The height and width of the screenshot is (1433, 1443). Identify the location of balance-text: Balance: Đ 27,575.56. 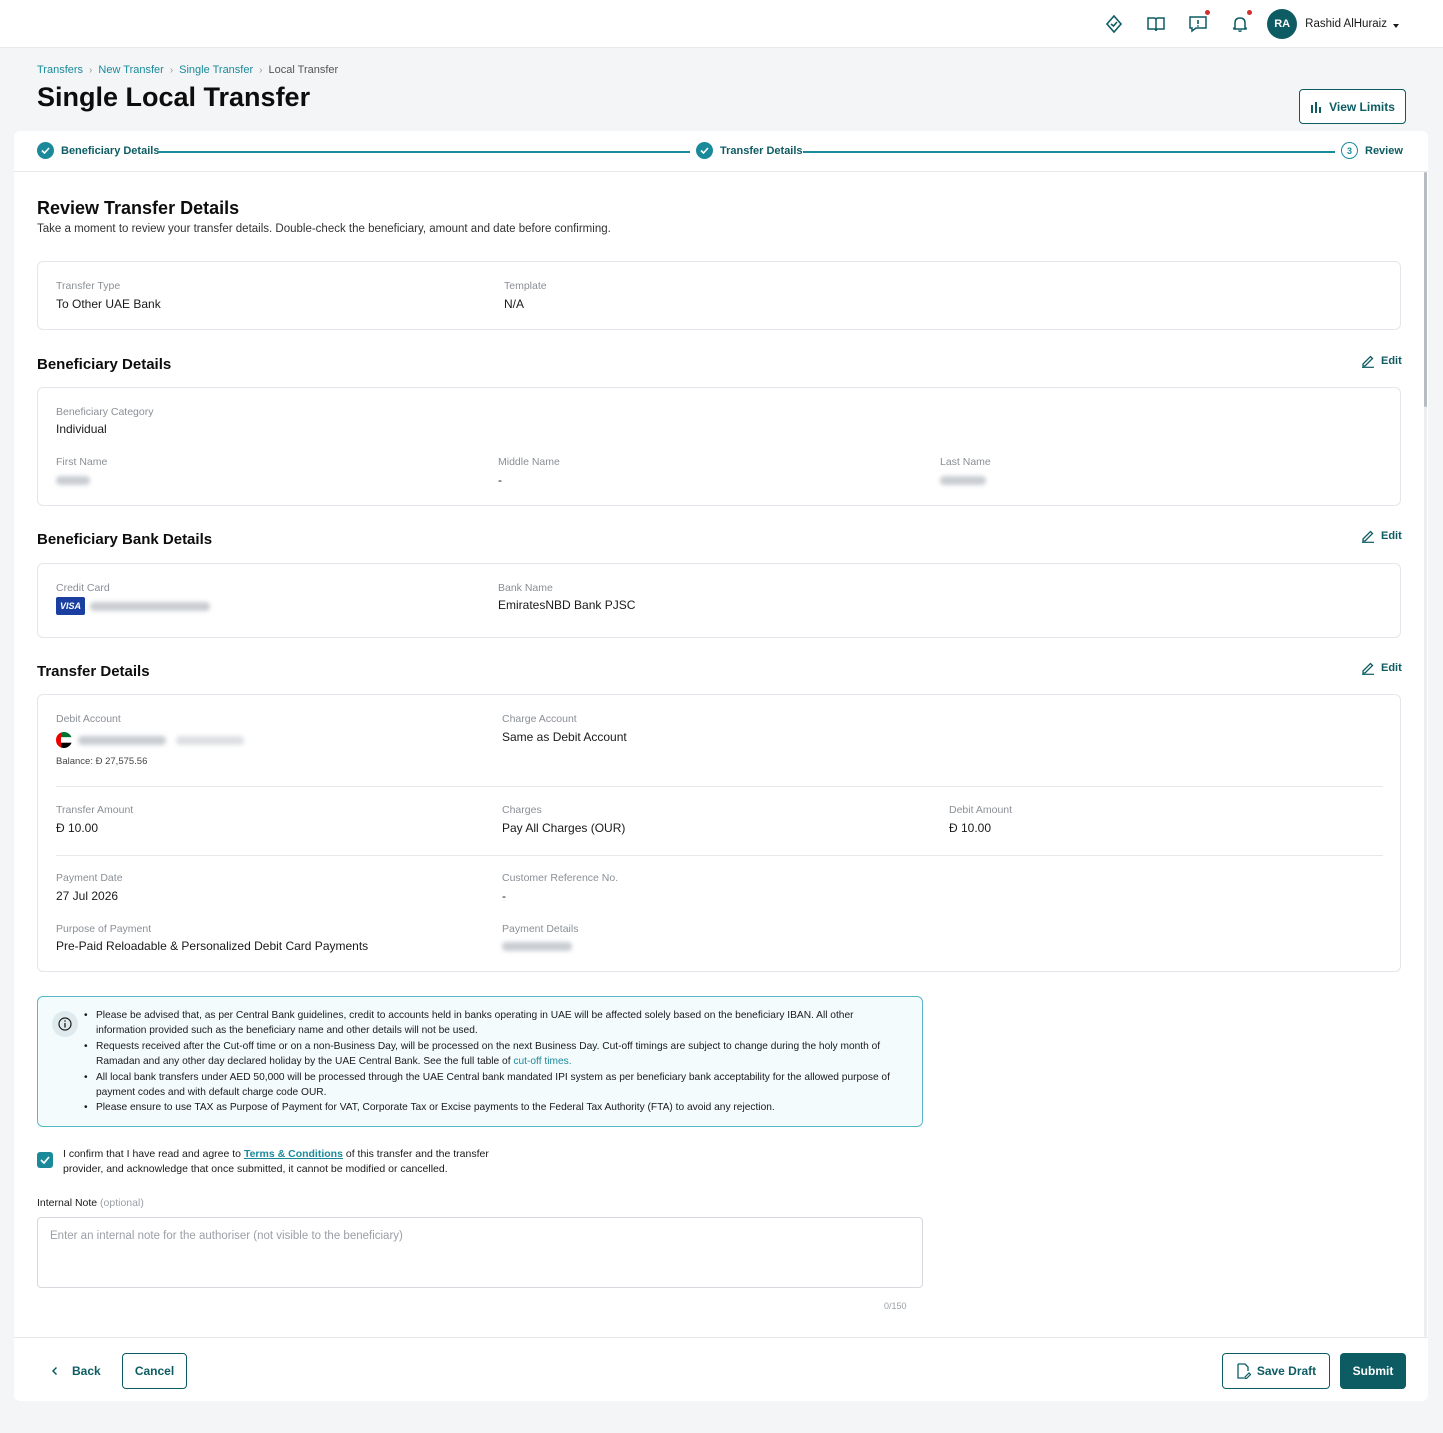
(102, 761).